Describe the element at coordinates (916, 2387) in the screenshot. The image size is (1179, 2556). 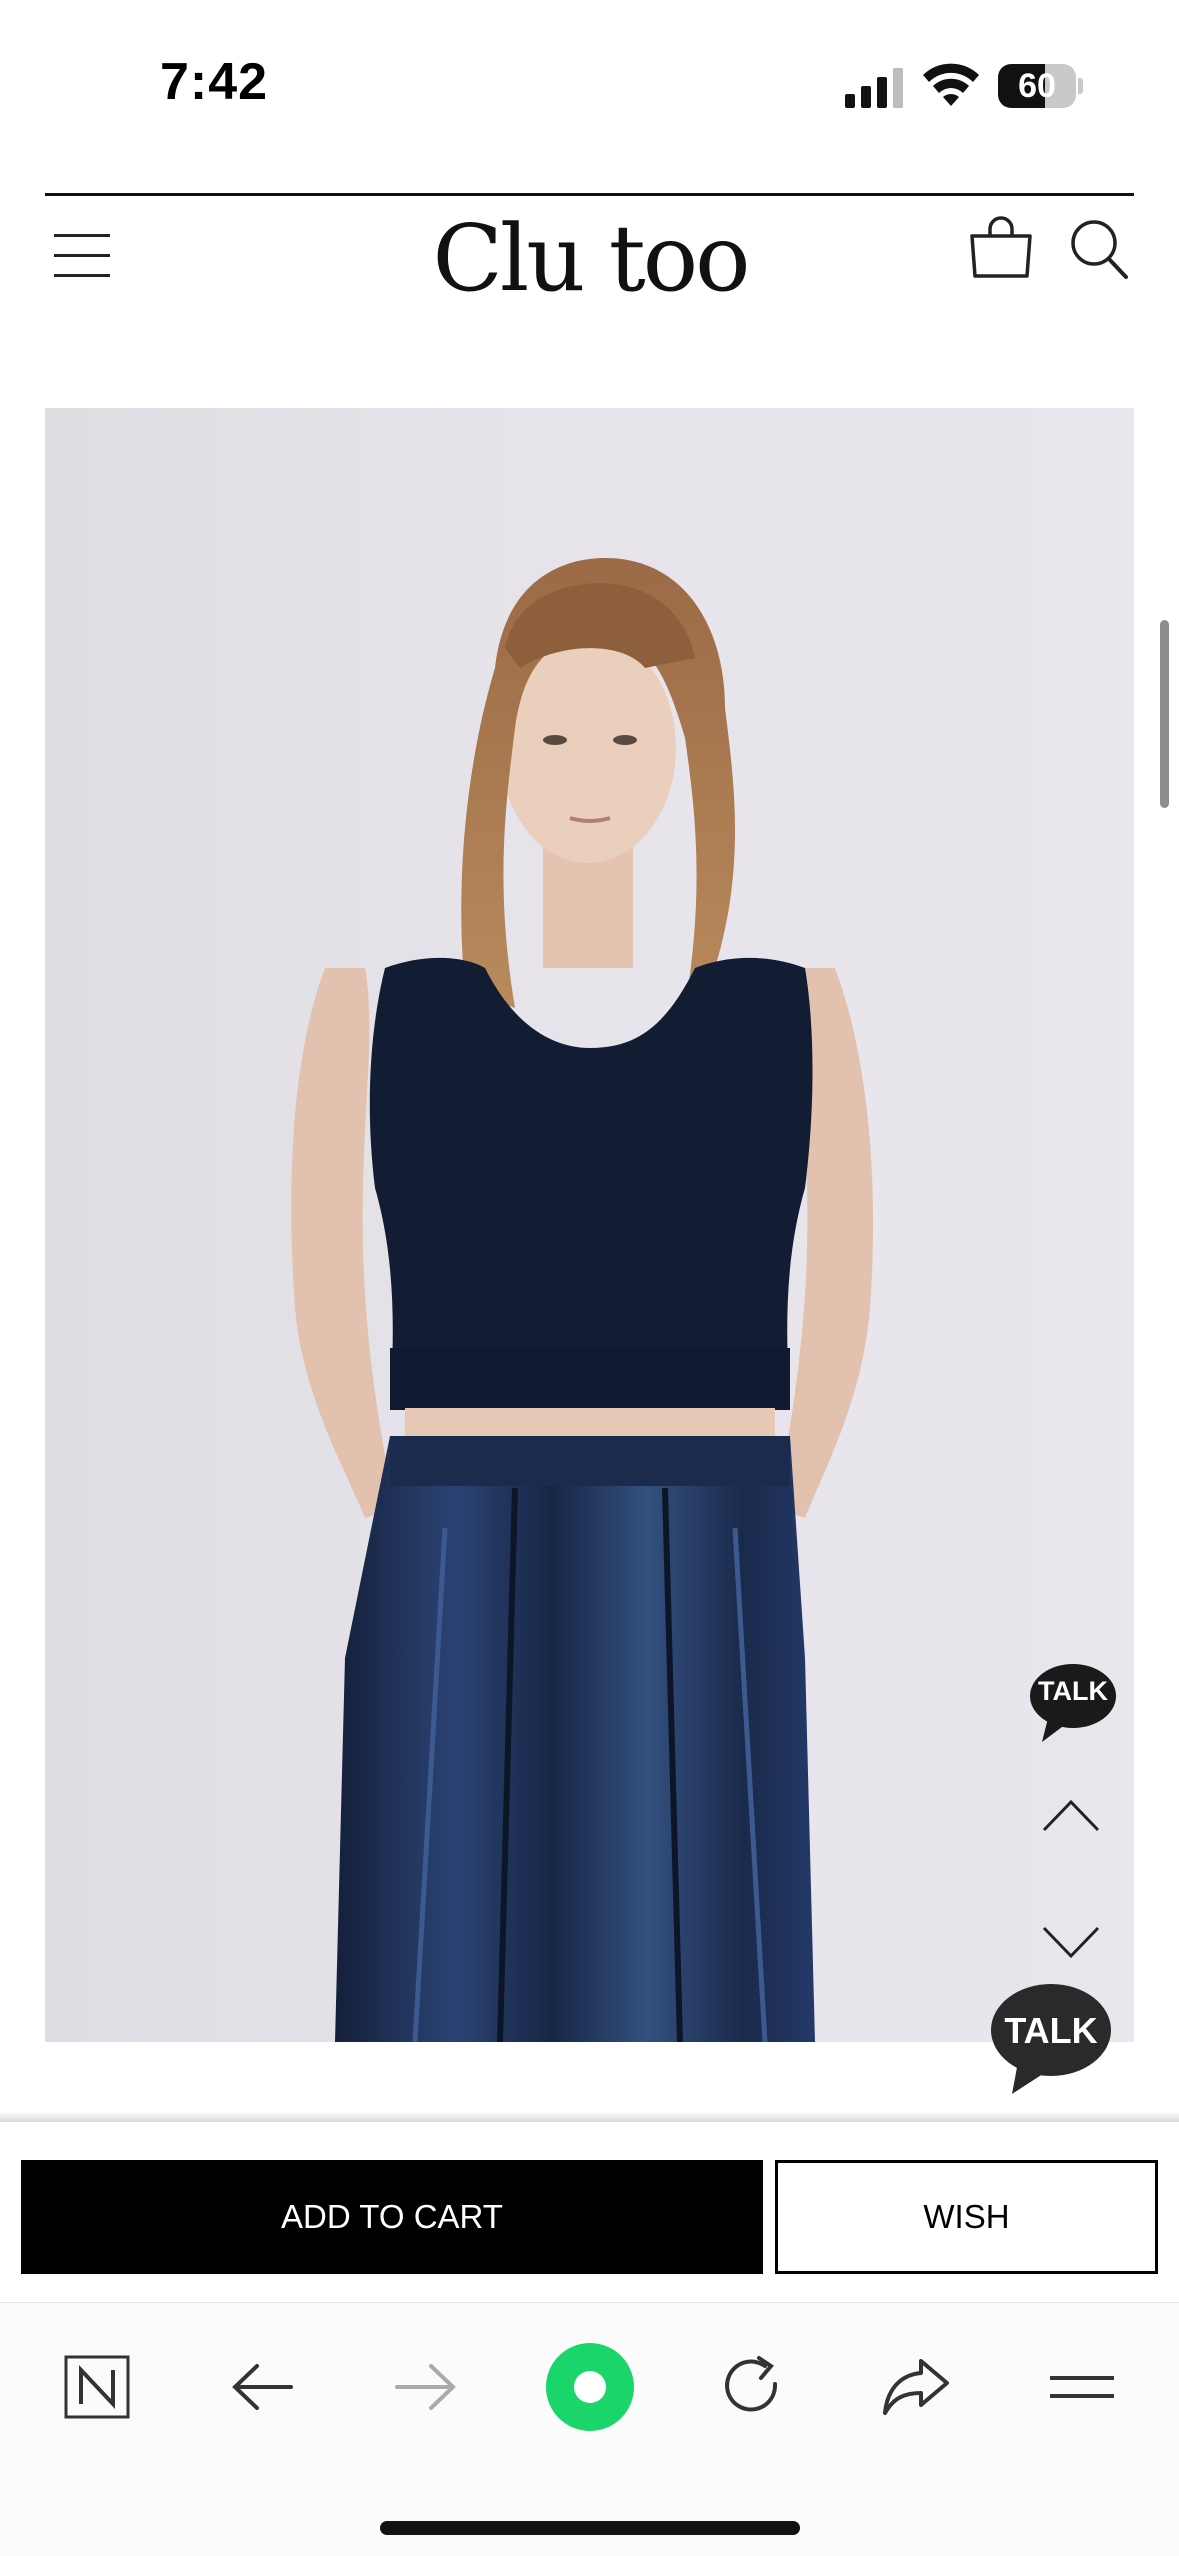
I see `share-icon` at that location.